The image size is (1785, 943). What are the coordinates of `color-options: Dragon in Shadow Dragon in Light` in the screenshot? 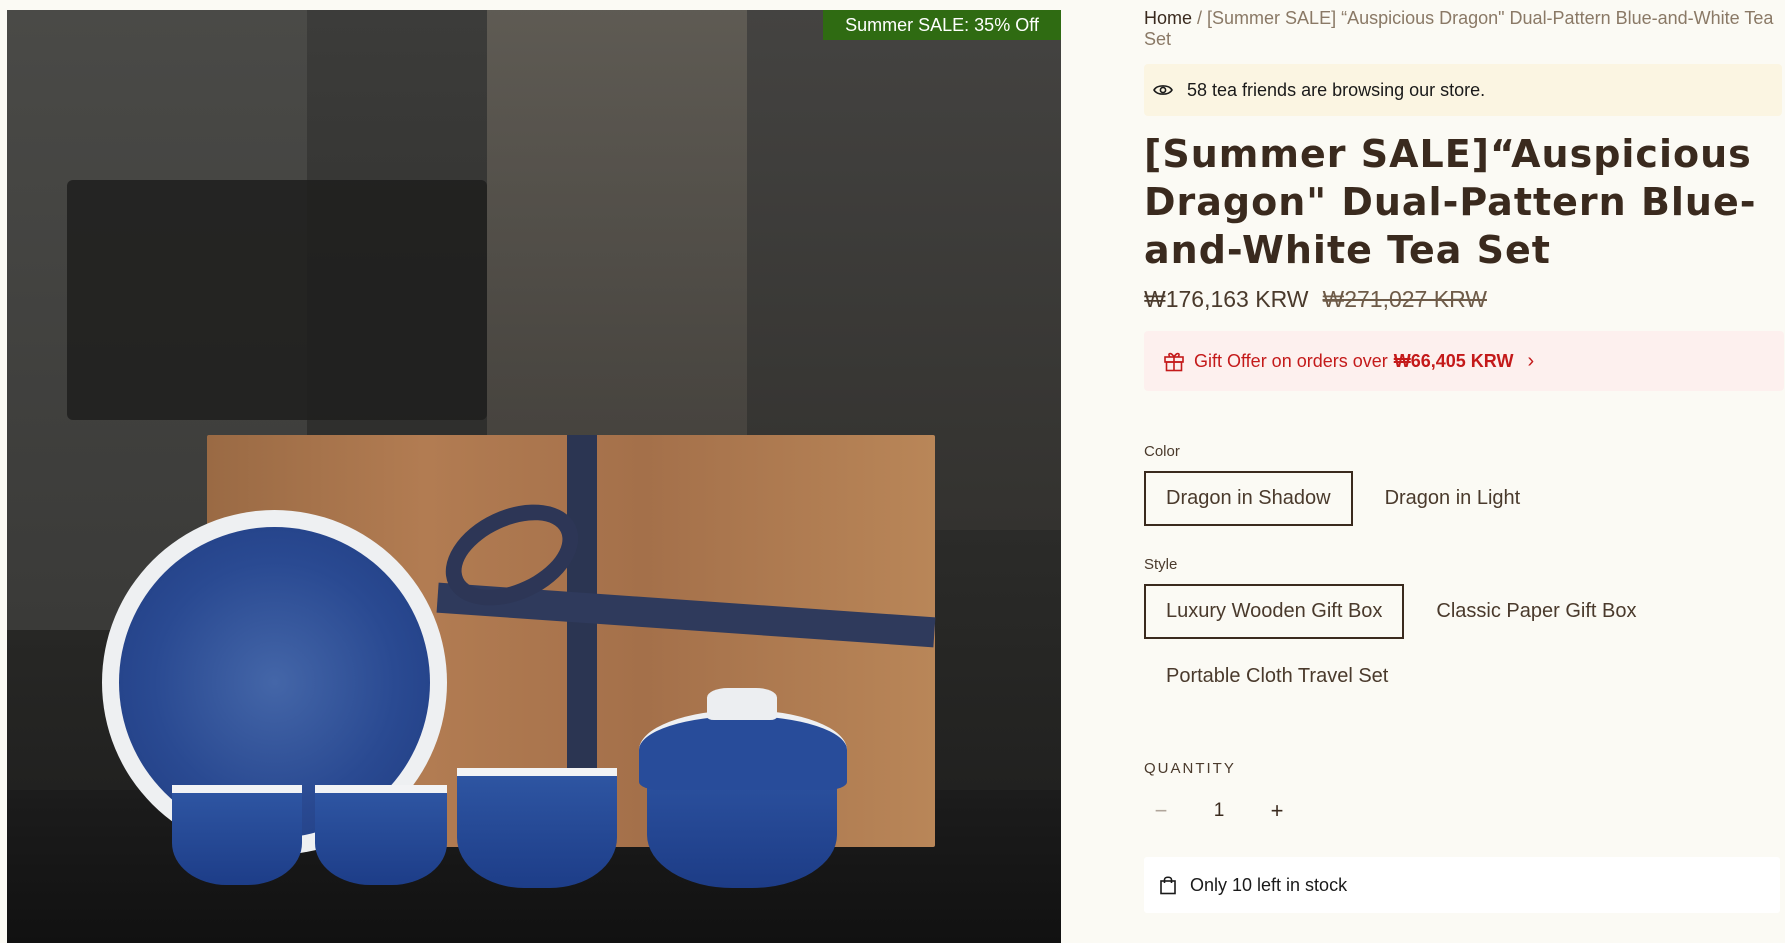 It's located at (1464, 498).